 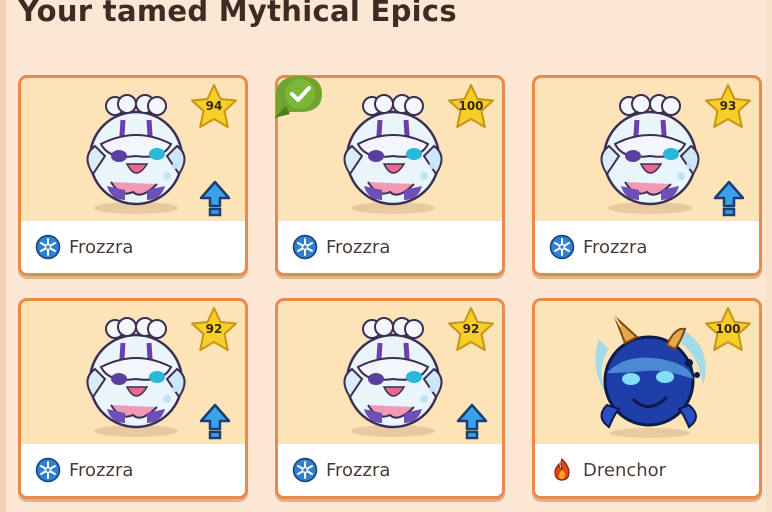 What do you see at coordinates (562, 469) in the screenshot?
I see `fire-element-icon` at bounding box center [562, 469].